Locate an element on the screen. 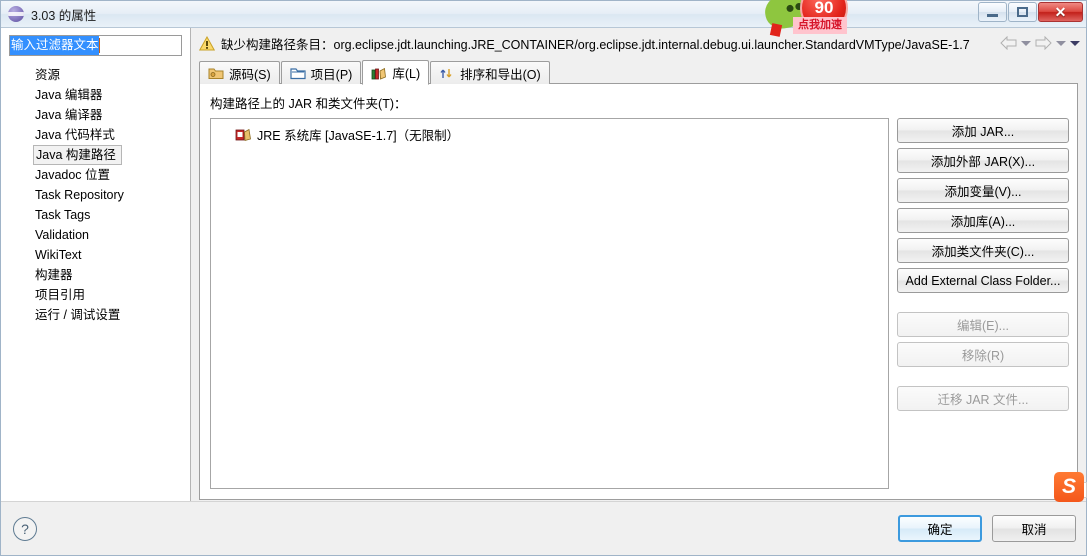 This screenshot has height=556, width=1087. source-folder-icon is located at coordinates (216, 73).